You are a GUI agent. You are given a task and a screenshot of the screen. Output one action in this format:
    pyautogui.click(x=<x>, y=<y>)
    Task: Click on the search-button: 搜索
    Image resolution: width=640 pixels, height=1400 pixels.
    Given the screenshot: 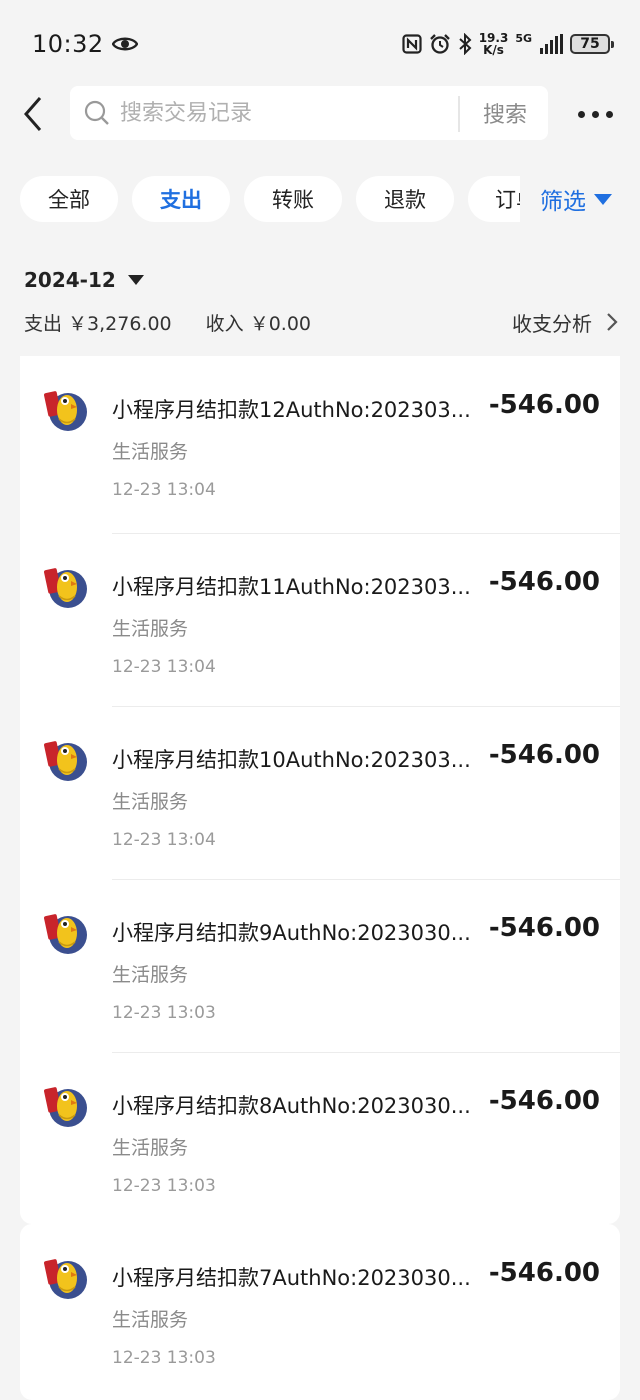 What is the action you would take?
    pyautogui.click(x=505, y=113)
    